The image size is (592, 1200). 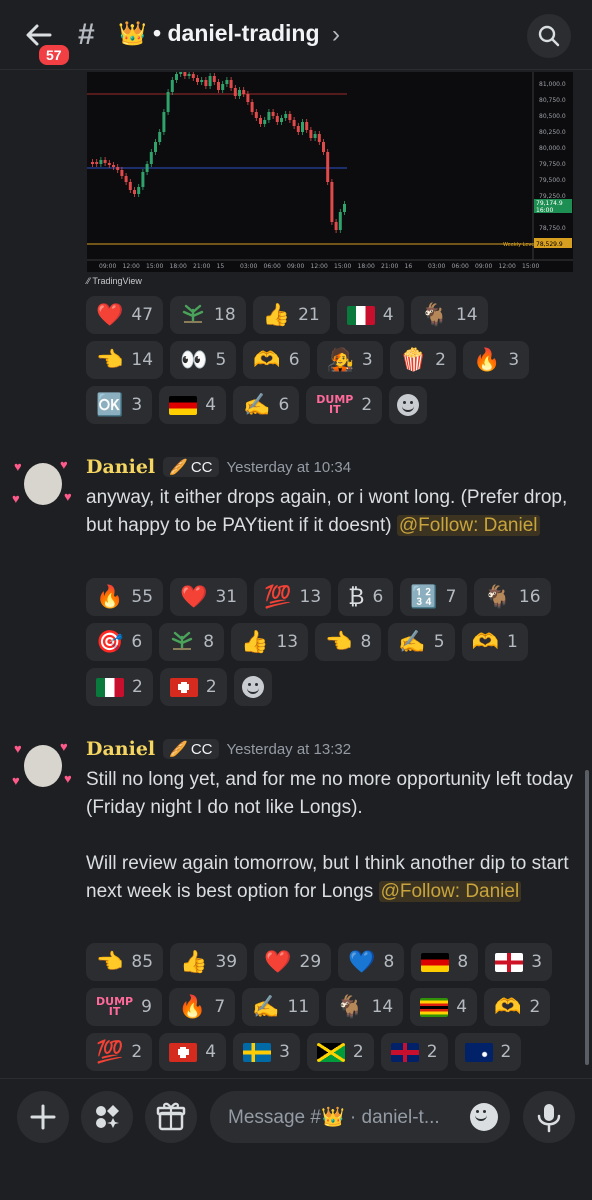 What do you see at coordinates (512, 597) in the screenshot?
I see `reaction-chip: 🐐 16` at bounding box center [512, 597].